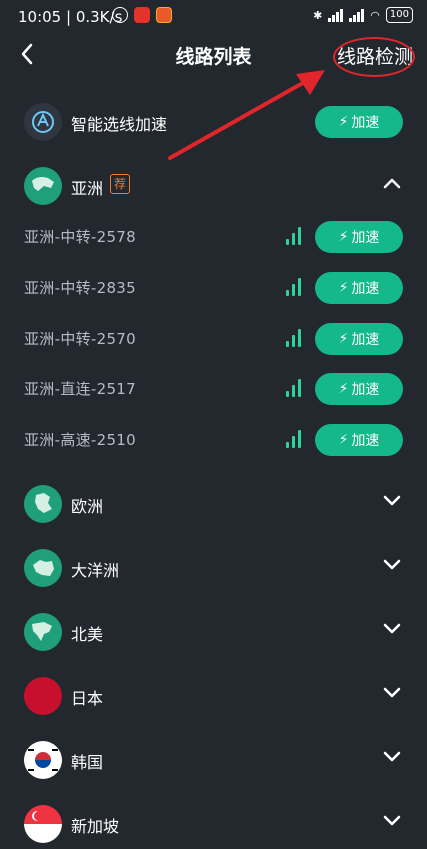 This screenshot has width=427, height=849. I want to click on region-label: 亚洲, so click(87, 188).